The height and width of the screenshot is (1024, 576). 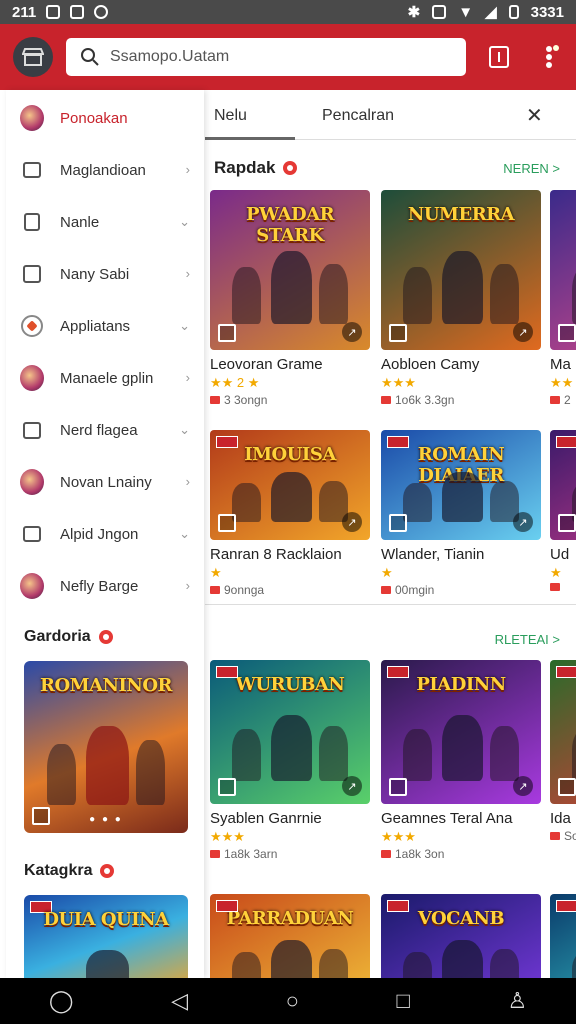 I want to click on close-icon: ✕, so click(x=534, y=115).